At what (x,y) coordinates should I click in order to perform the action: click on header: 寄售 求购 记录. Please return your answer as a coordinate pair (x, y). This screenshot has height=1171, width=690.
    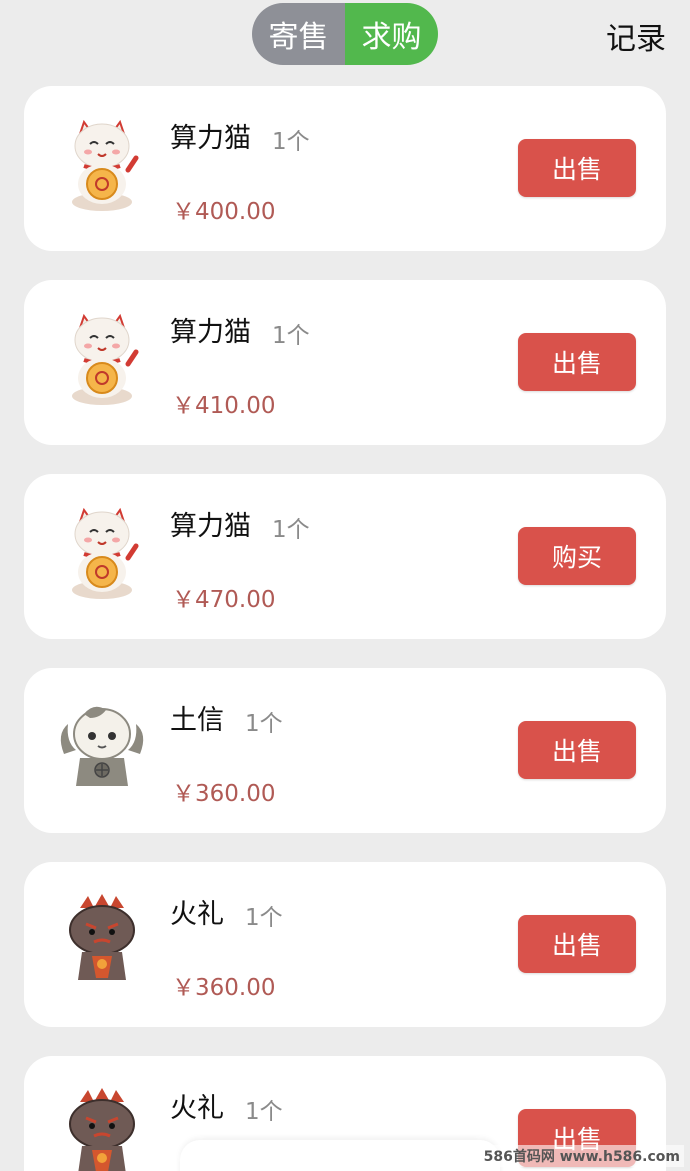
    Looking at the image, I should click on (345, 40).